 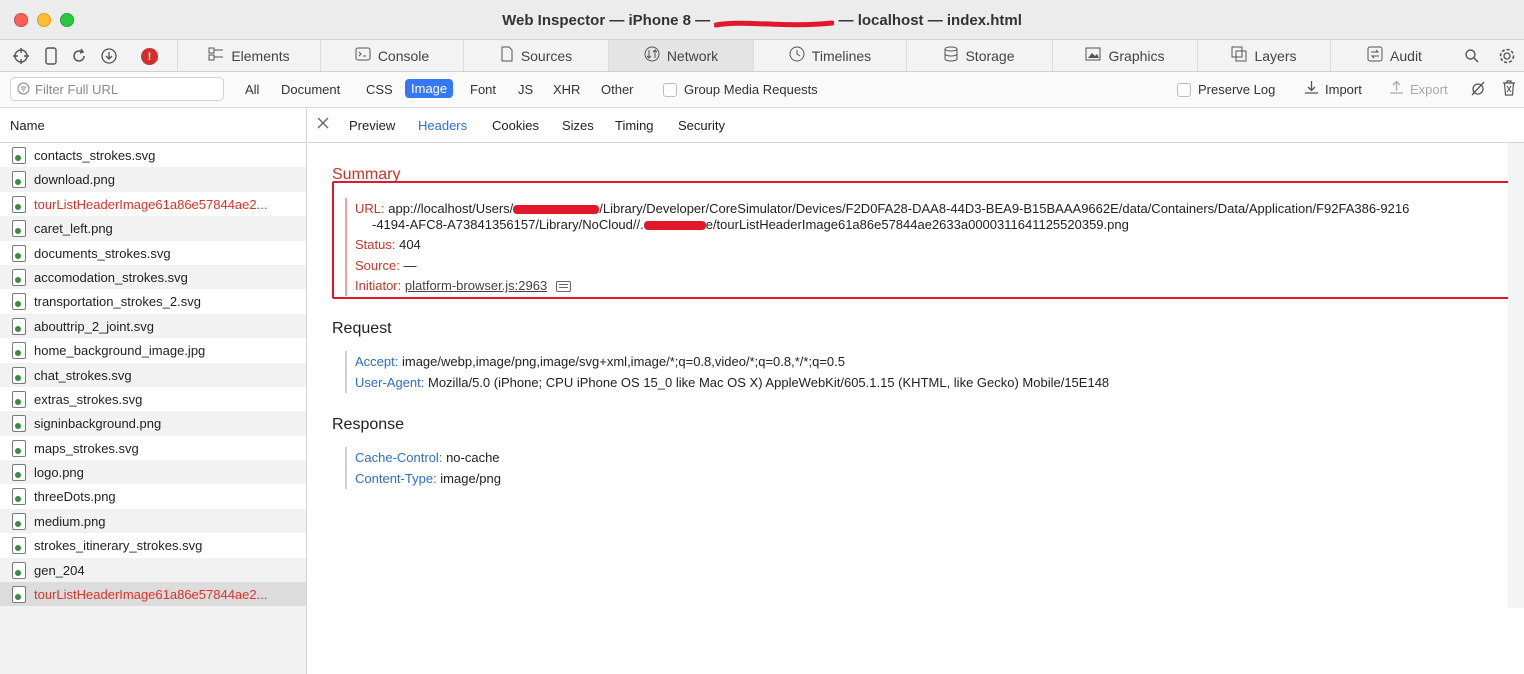 I want to click on resource-name: download.png, so click(x=74, y=180).